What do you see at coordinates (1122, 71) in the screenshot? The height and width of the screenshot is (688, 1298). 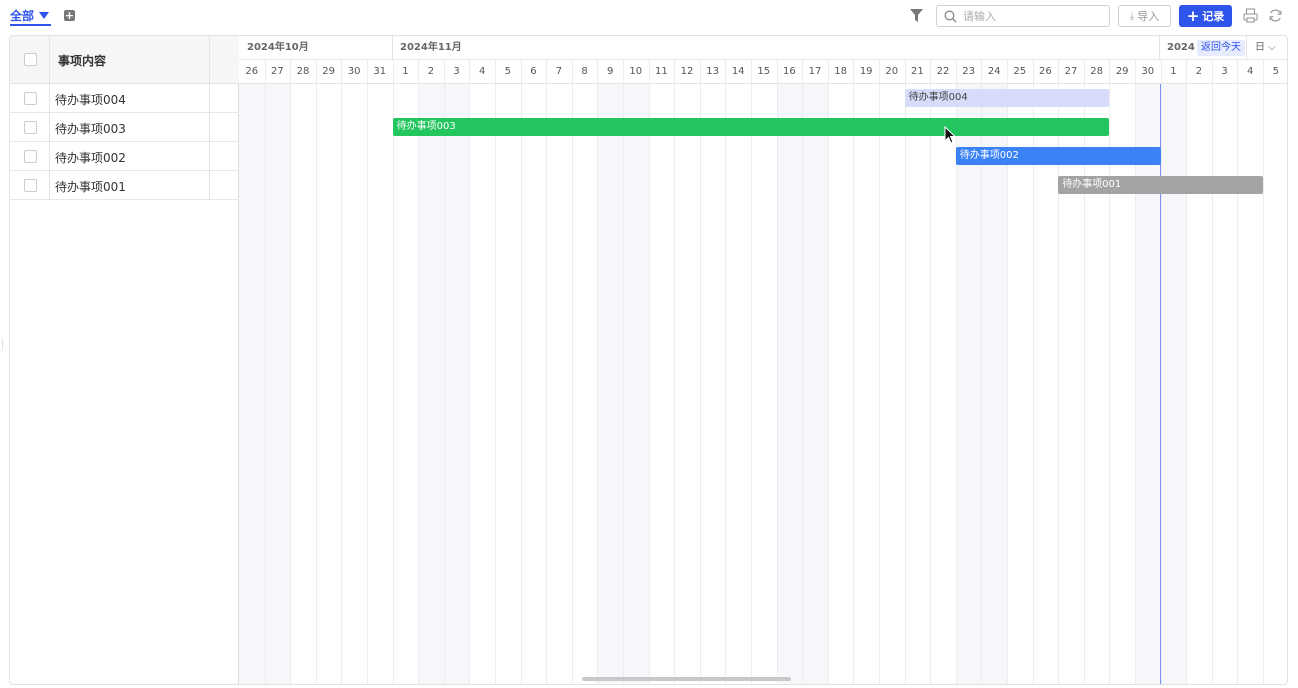 I see `day-label: 29` at bounding box center [1122, 71].